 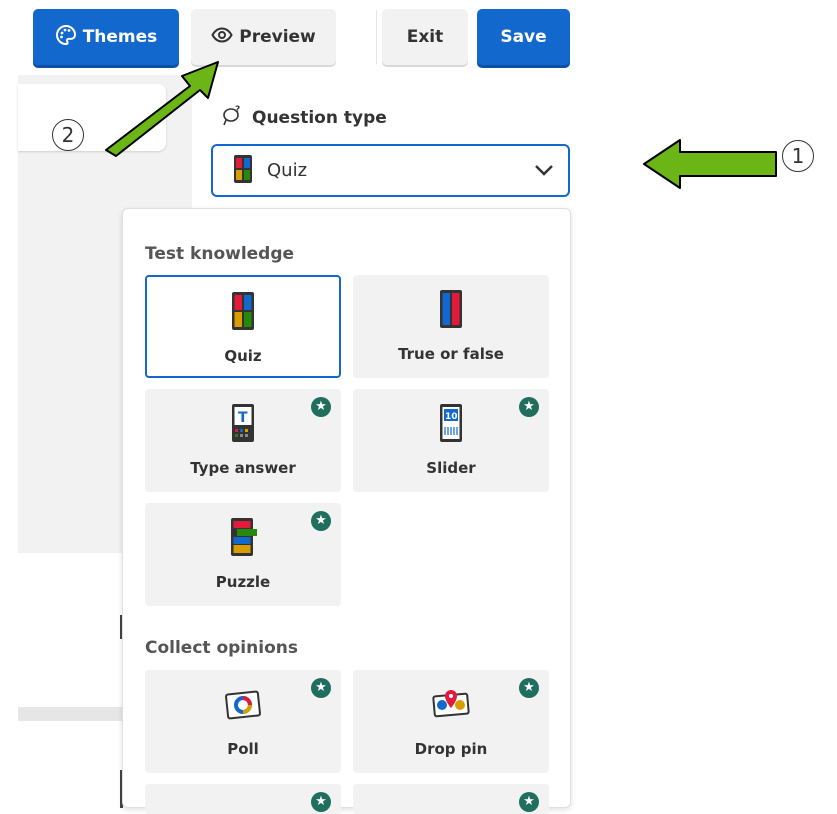 What do you see at coordinates (376, 37) in the screenshot?
I see `toolbar-divider` at bounding box center [376, 37].